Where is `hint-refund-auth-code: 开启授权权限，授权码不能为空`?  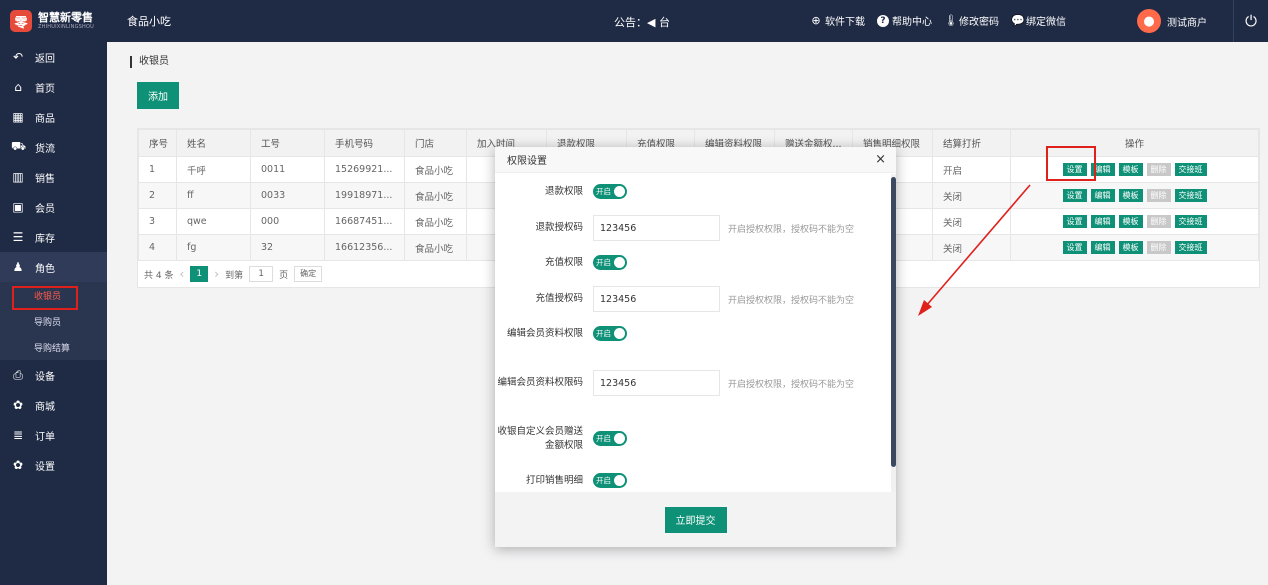
hint-refund-auth-code: 开启授权权限，授权码不能为空 is located at coordinates (791, 230).